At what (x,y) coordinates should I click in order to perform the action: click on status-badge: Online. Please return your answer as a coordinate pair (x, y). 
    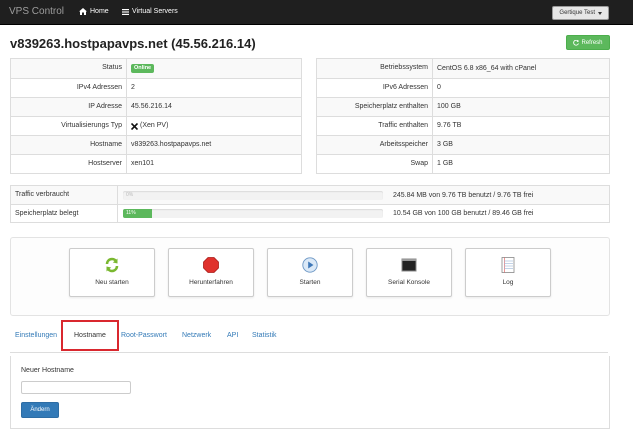
    Looking at the image, I should click on (143, 68).